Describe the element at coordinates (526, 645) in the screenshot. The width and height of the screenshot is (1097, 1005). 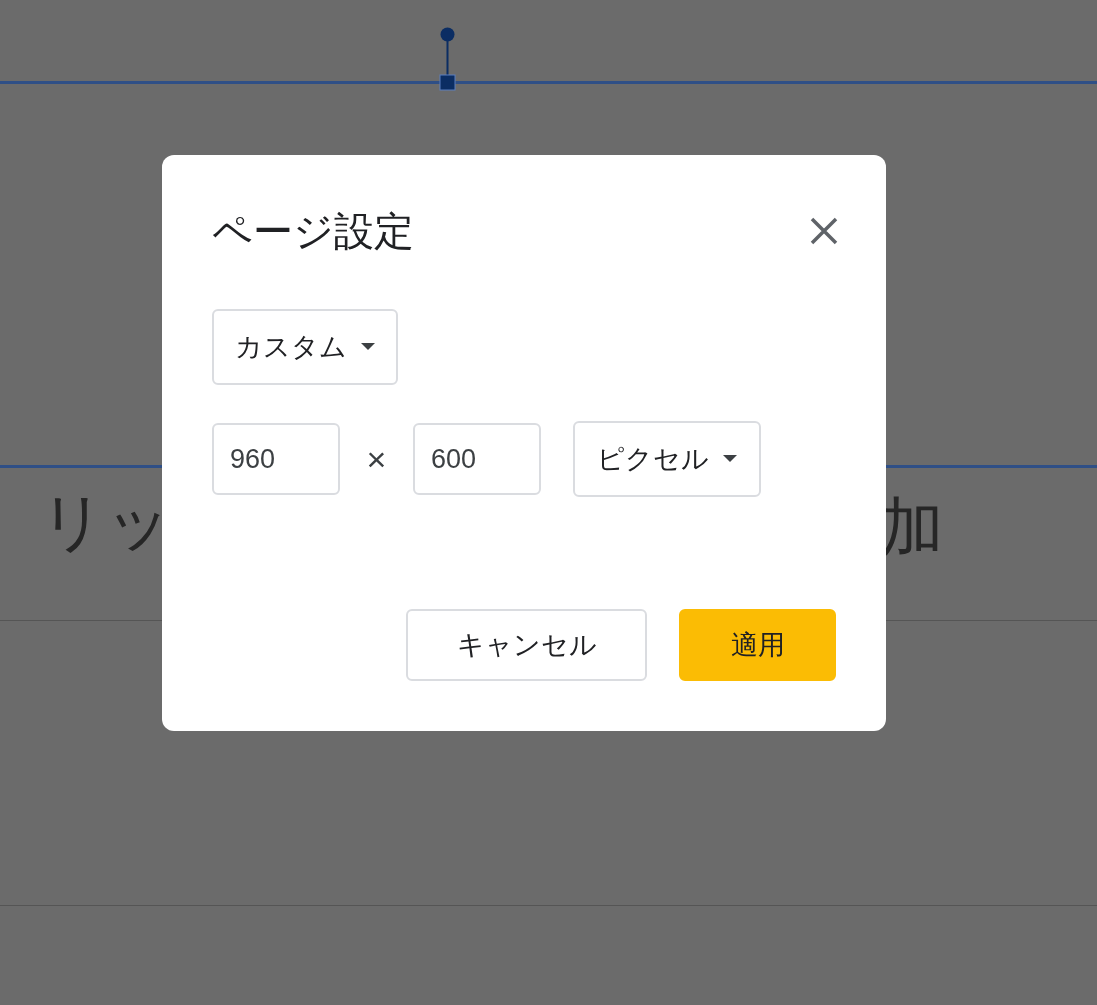
I see `cancel-button: キャンセル` at that location.